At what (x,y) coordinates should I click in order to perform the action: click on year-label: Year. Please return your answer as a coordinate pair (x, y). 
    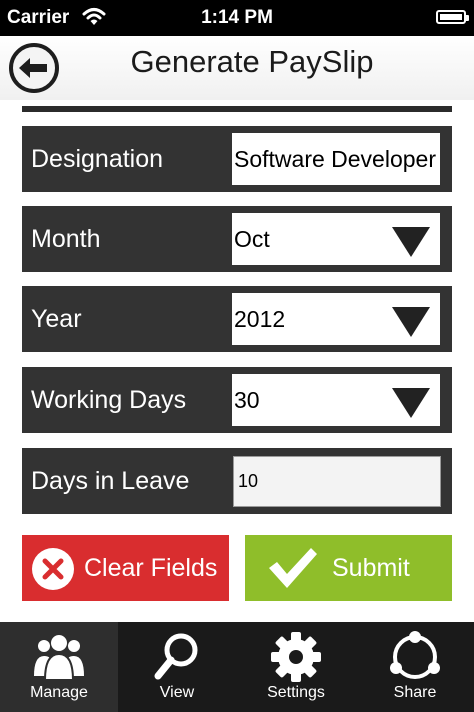
    Looking at the image, I should click on (56, 319).